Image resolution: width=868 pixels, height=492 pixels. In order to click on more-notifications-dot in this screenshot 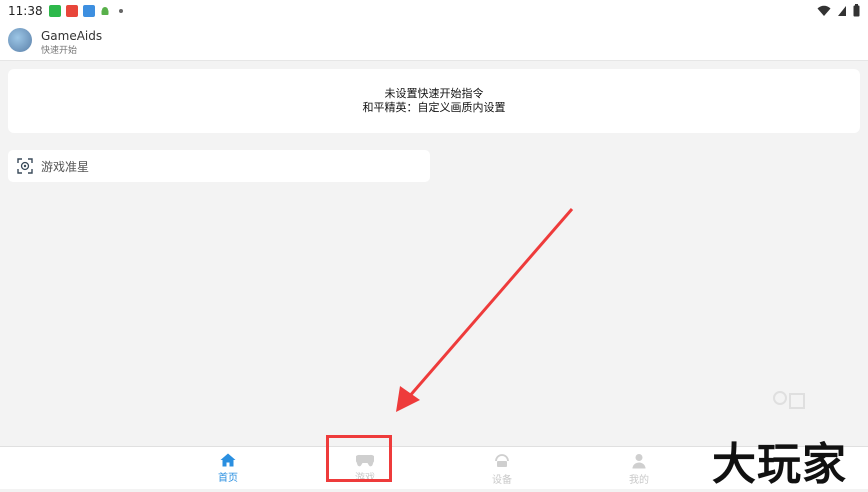, I will do `click(120, 11)`.